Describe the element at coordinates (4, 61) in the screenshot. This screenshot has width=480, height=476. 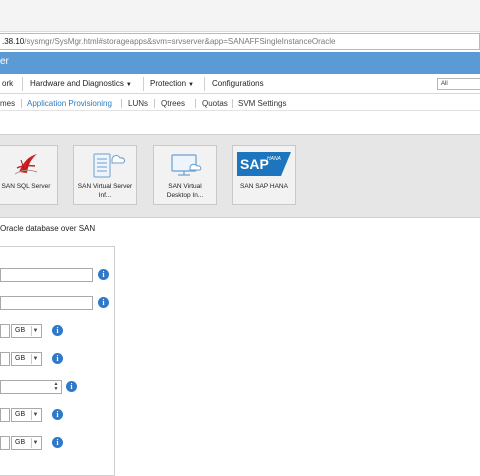
I see `app-title: er` at that location.